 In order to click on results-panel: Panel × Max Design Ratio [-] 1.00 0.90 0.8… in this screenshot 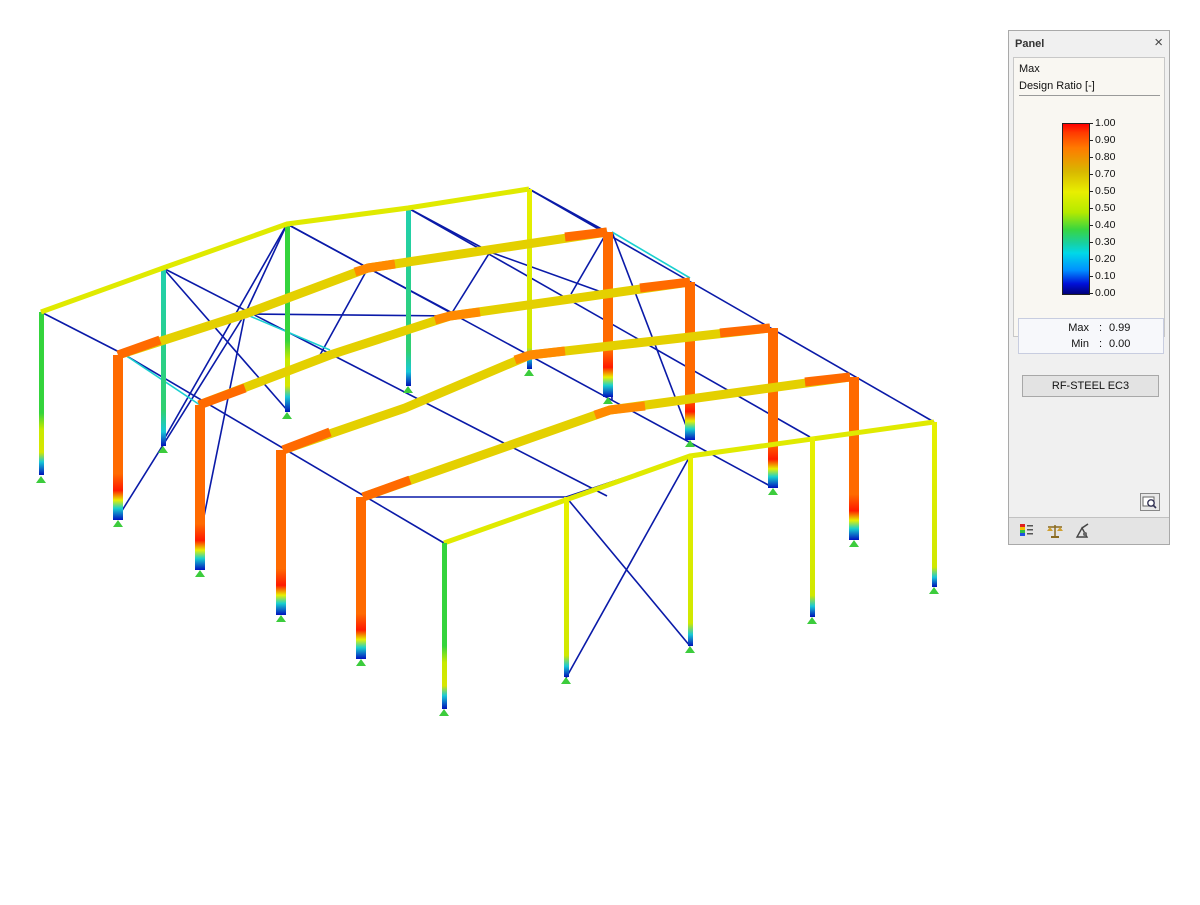, I will do `click(1089, 287)`.